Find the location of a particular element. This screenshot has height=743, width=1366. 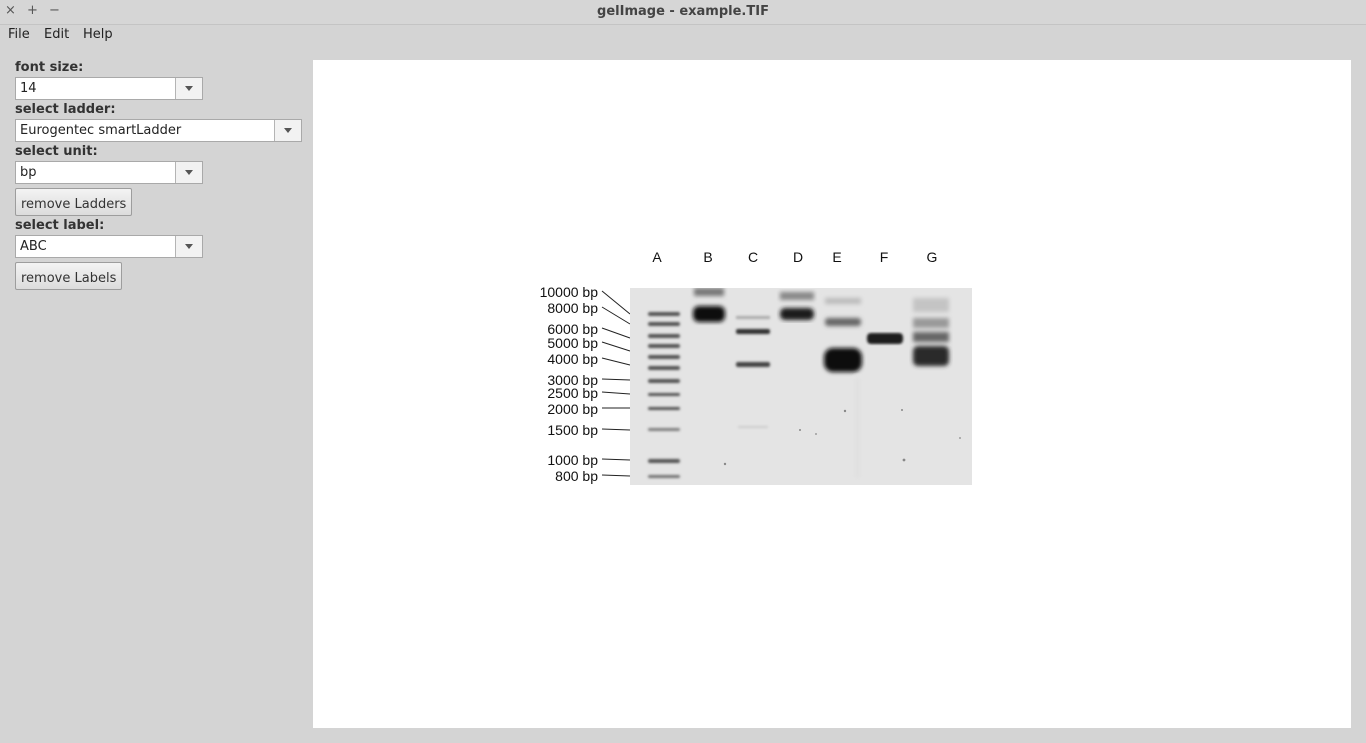

label-value: ABC is located at coordinates (33, 246).